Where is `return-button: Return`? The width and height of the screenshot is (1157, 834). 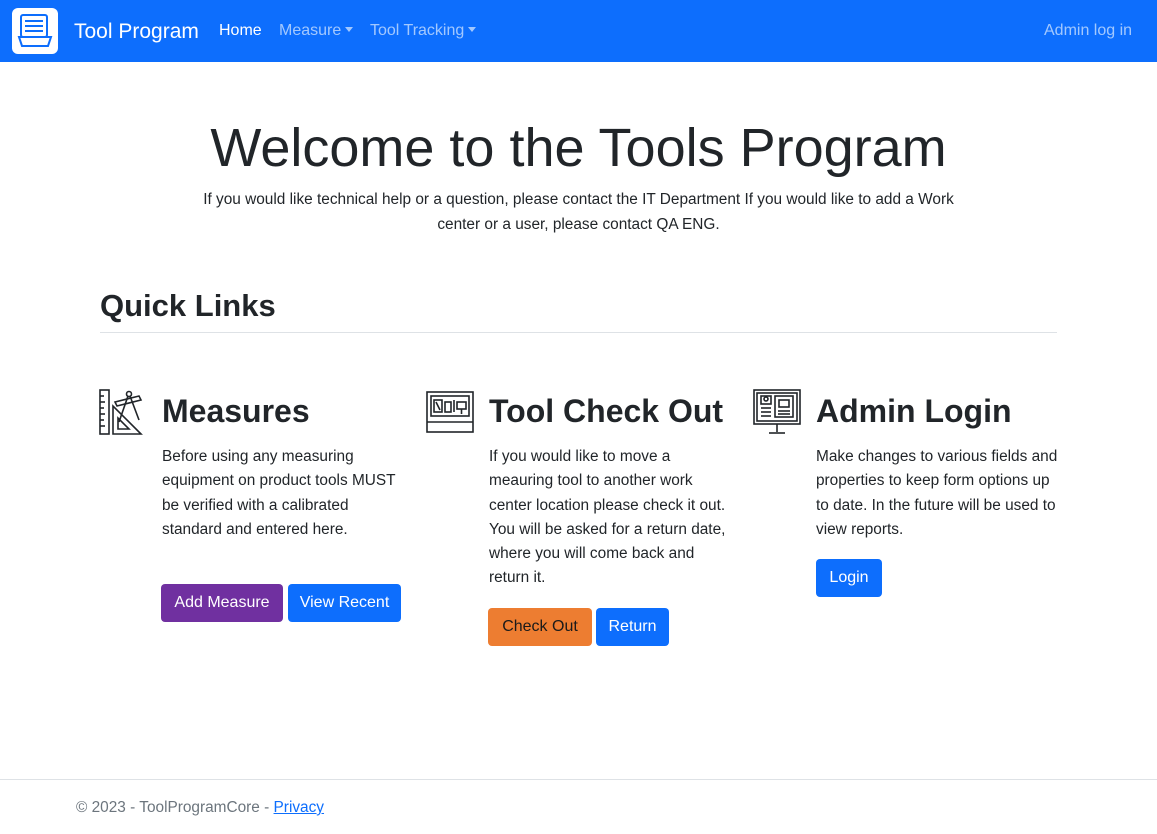 return-button: Return is located at coordinates (632, 627).